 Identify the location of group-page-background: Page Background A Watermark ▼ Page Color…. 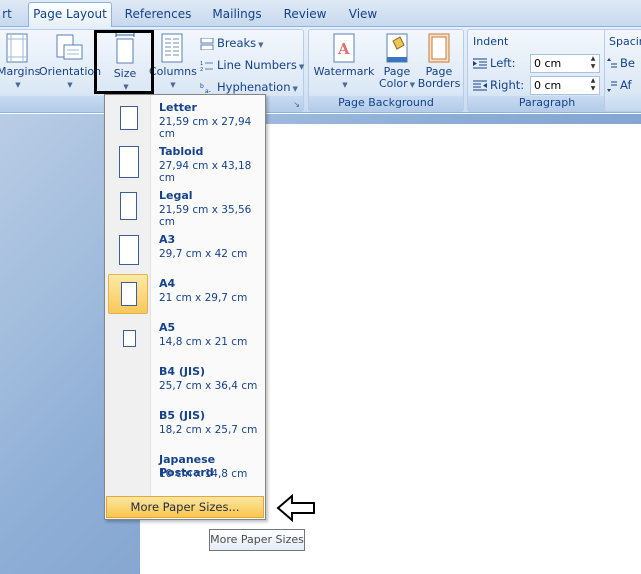
(386, 70).